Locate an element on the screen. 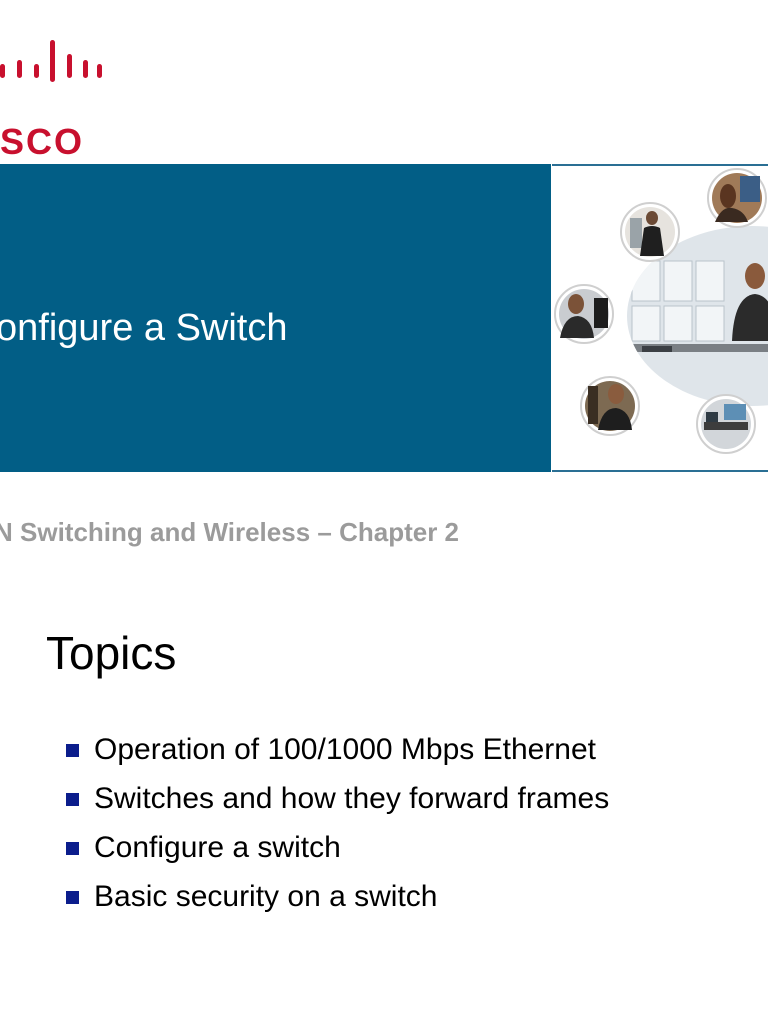 The width and height of the screenshot is (768, 1024). list-item: Operation of 100/1000 Mbps Ethernet is located at coordinates (337, 754).